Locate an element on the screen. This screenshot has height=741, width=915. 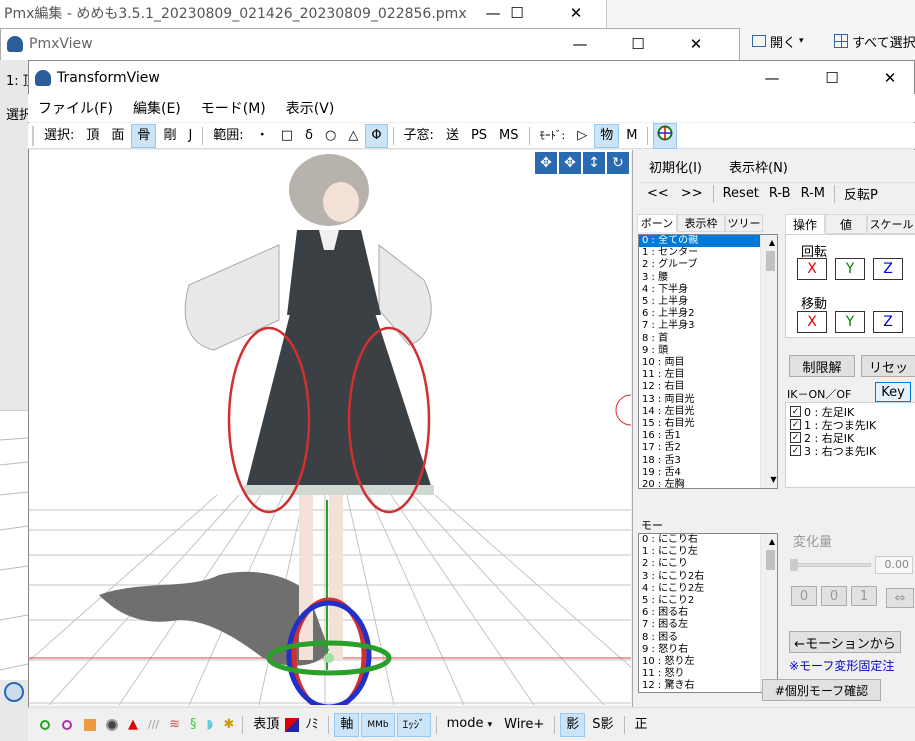
bone-item-0: 0 : 全ての親 is located at coordinates (708, 241).